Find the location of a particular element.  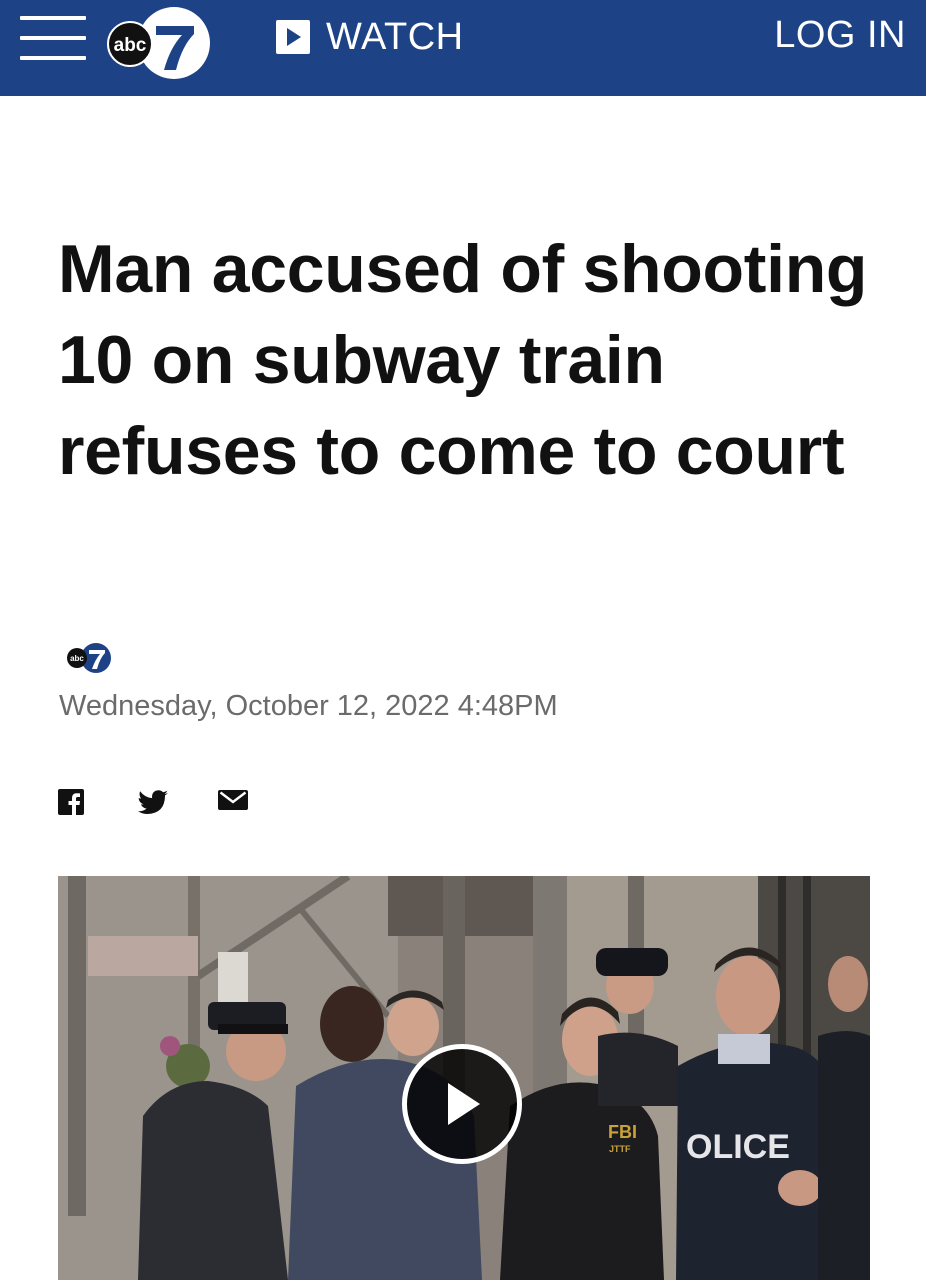

top-navigation-bar: abc WATCH LOG IN is located at coordinates (463, 48).